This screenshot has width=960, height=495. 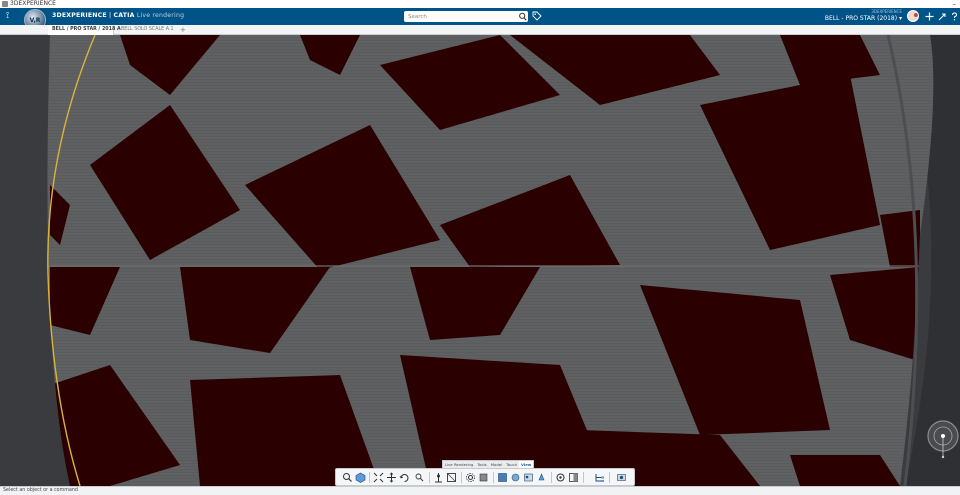 What do you see at coordinates (913, 16) in the screenshot?
I see `avatar` at bounding box center [913, 16].